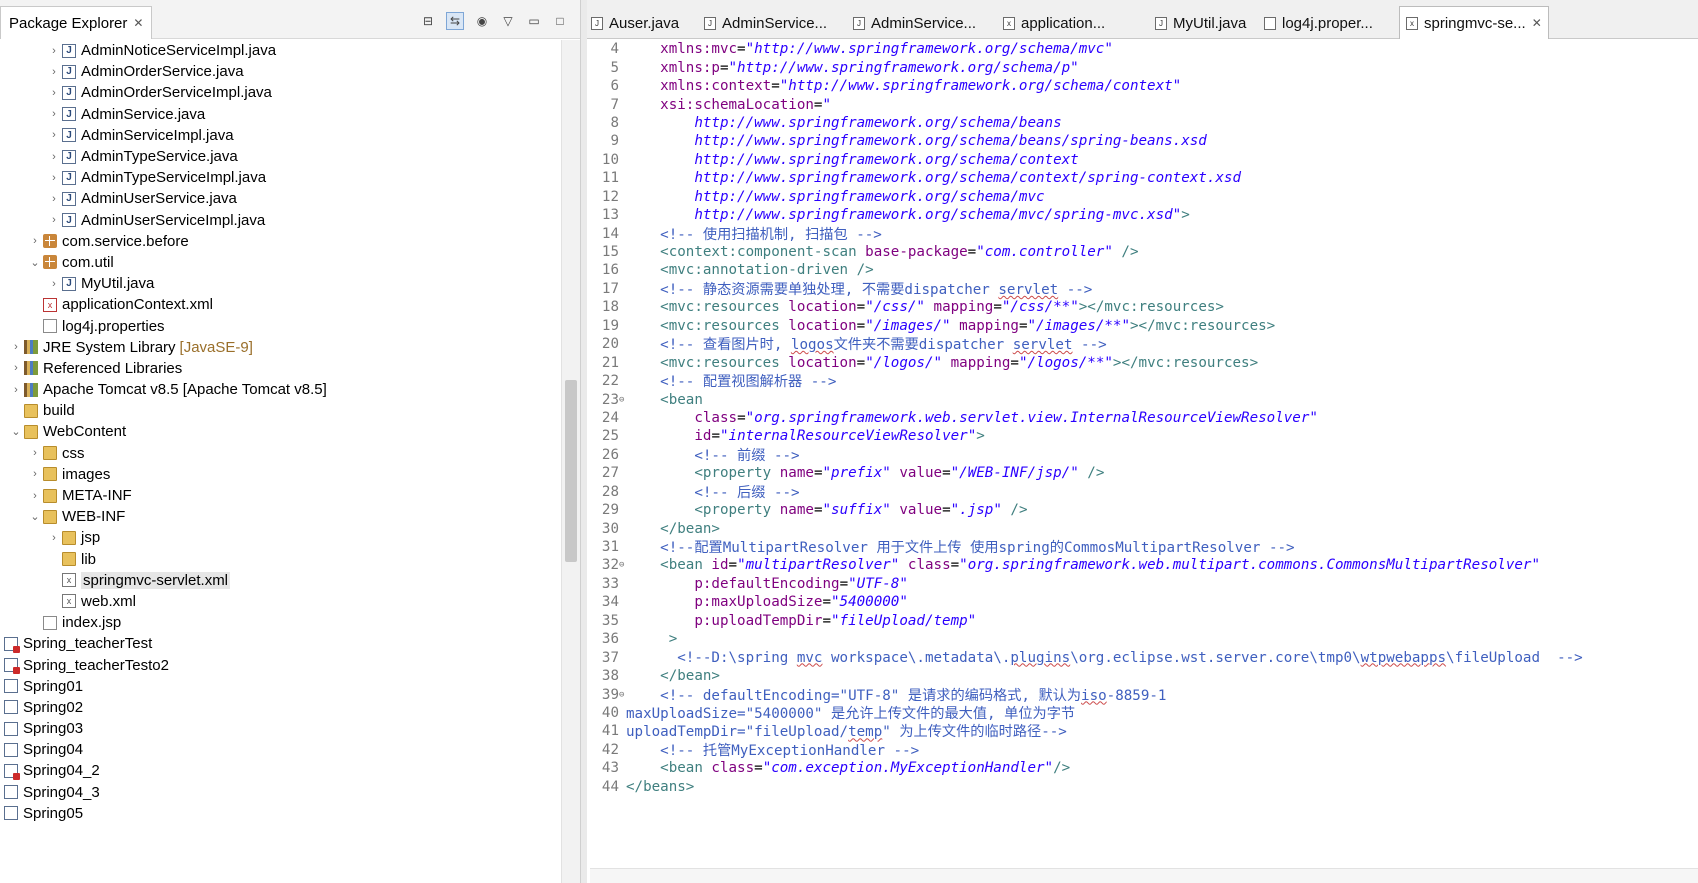 This screenshot has width=1698, height=883. I want to click on code-line: 23 ⊖ <bean, so click(1142, 399).